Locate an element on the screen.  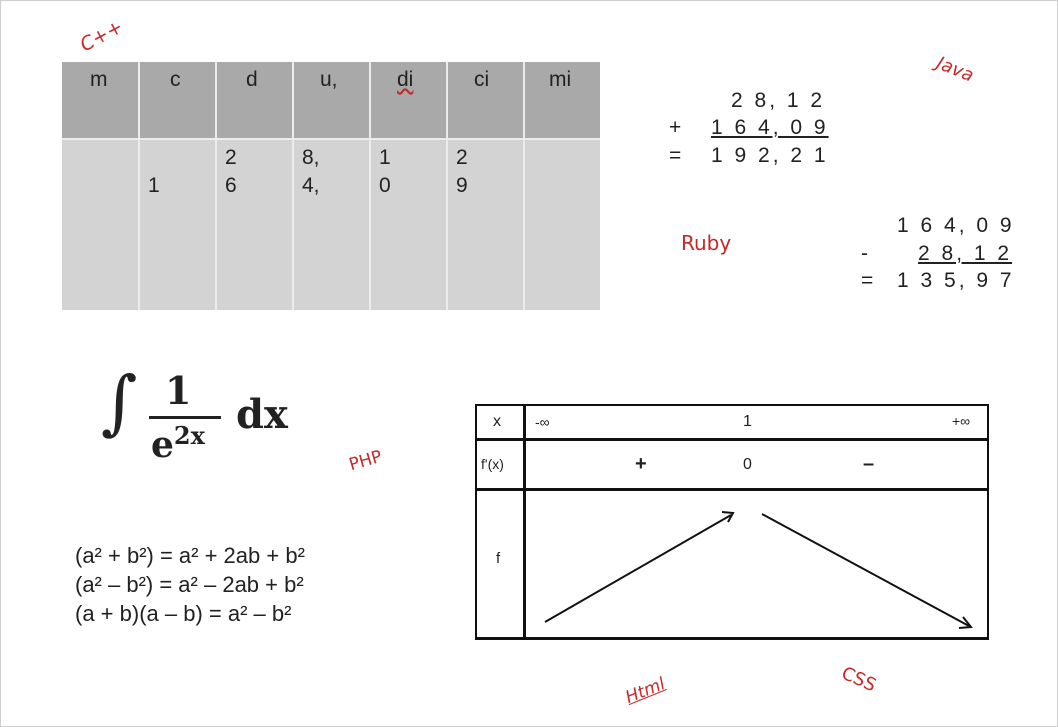
digit-u-1: 8, is located at coordinates (311, 157).